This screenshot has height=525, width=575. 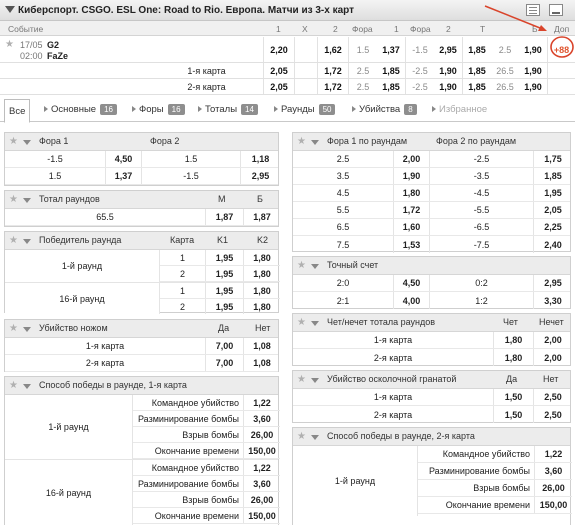 What do you see at coordinates (17, 111) in the screenshot?
I see `tab-all: Все` at bounding box center [17, 111].